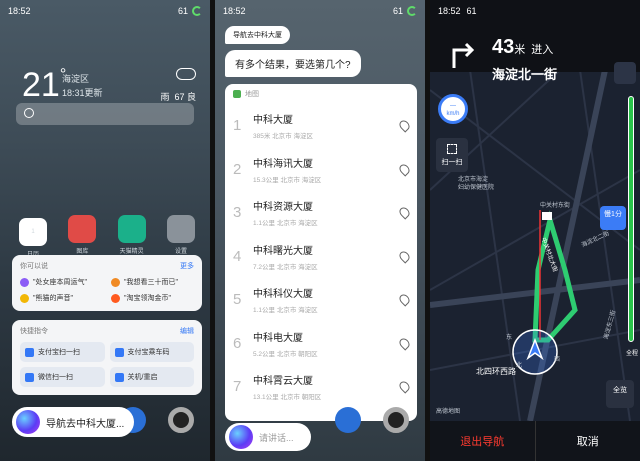 This screenshot has height=461, width=640. I want to click on quick-command-card: 快捷指令 编辑 支付宝扫一扫 支付宝乘车码 微信扫一扫 关机/重启, so click(107, 357).